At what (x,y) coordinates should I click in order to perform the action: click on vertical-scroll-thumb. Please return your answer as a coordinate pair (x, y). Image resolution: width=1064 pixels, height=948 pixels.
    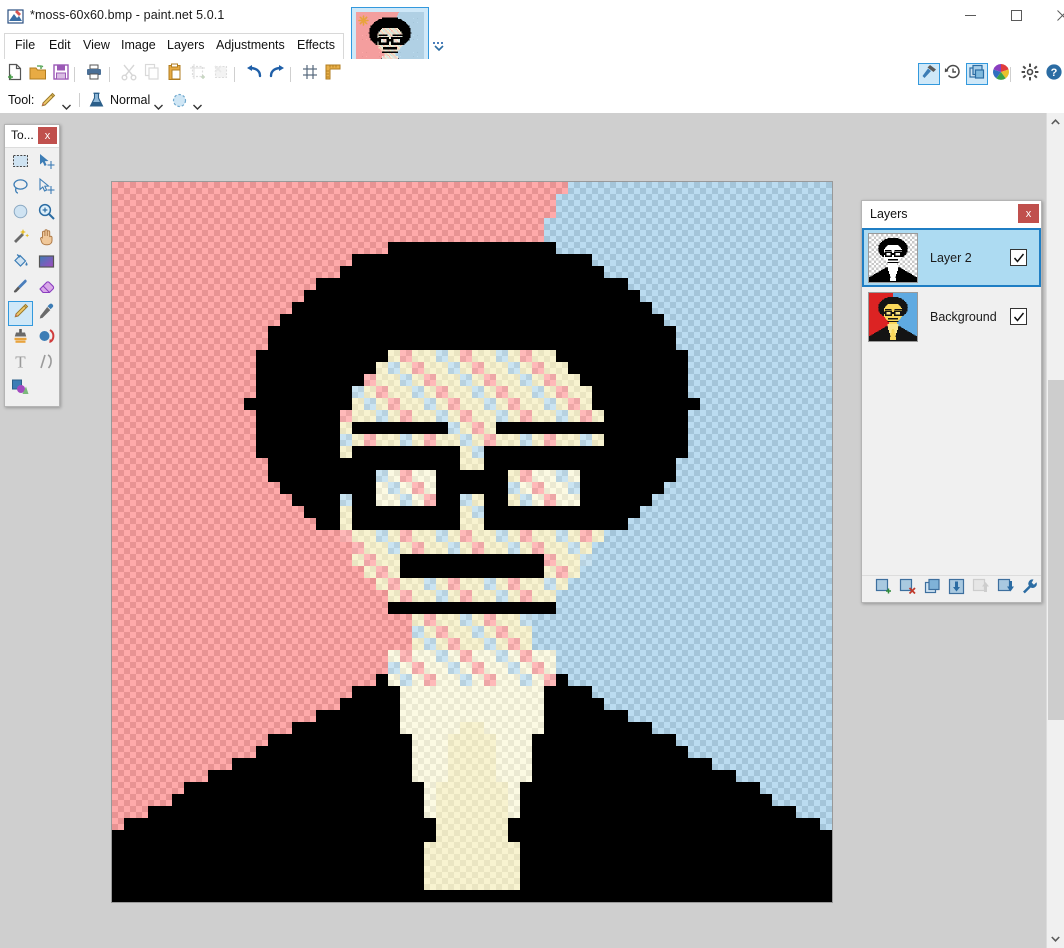
    Looking at the image, I should click on (1056, 550).